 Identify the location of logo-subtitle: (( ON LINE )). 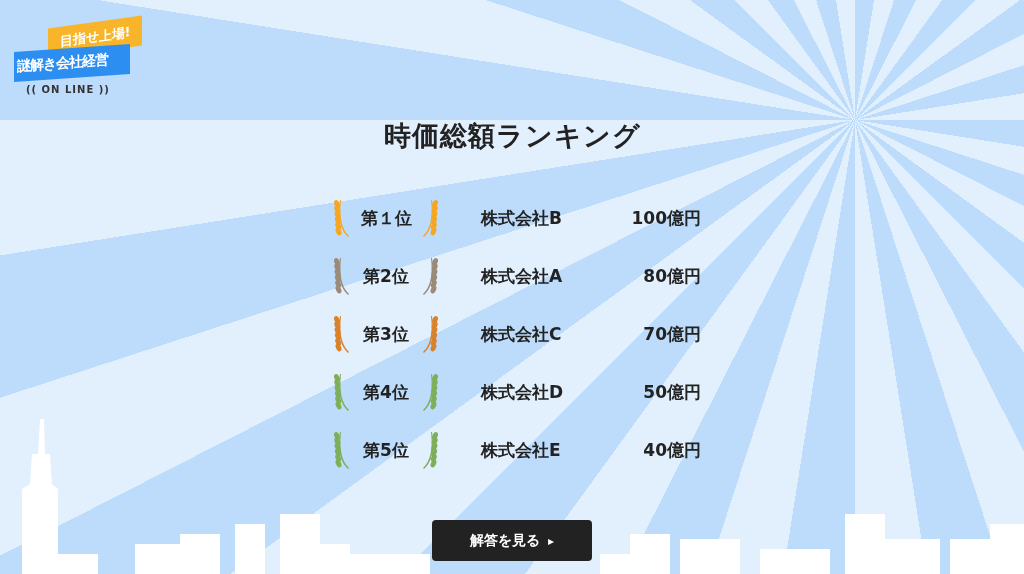
(68, 89).